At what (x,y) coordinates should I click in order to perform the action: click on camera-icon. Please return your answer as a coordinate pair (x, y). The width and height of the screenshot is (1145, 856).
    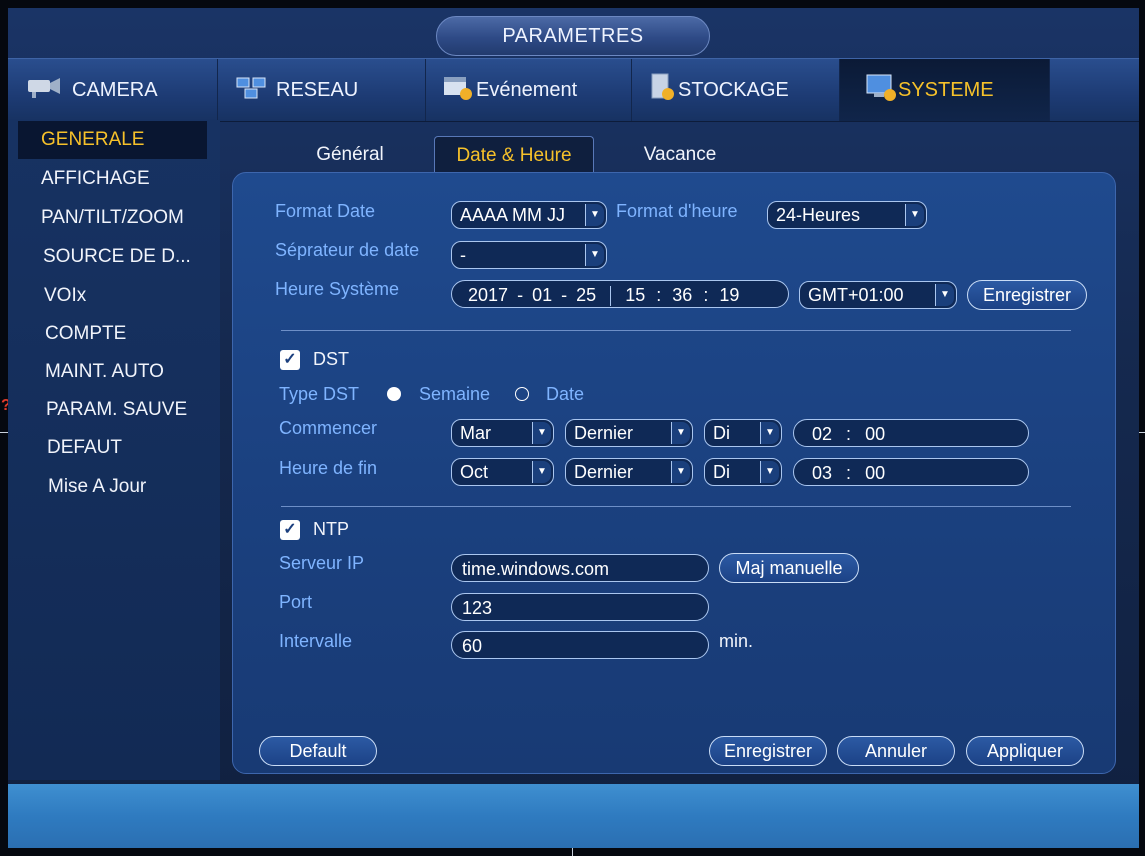
    Looking at the image, I should click on (44, 90).